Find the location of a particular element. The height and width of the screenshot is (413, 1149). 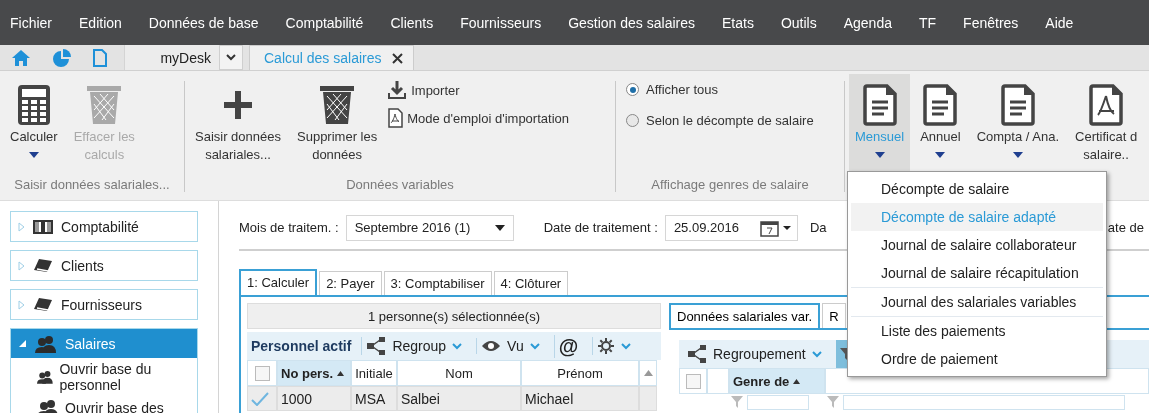

field-label: ate de is located at coordinates (1125, 227).